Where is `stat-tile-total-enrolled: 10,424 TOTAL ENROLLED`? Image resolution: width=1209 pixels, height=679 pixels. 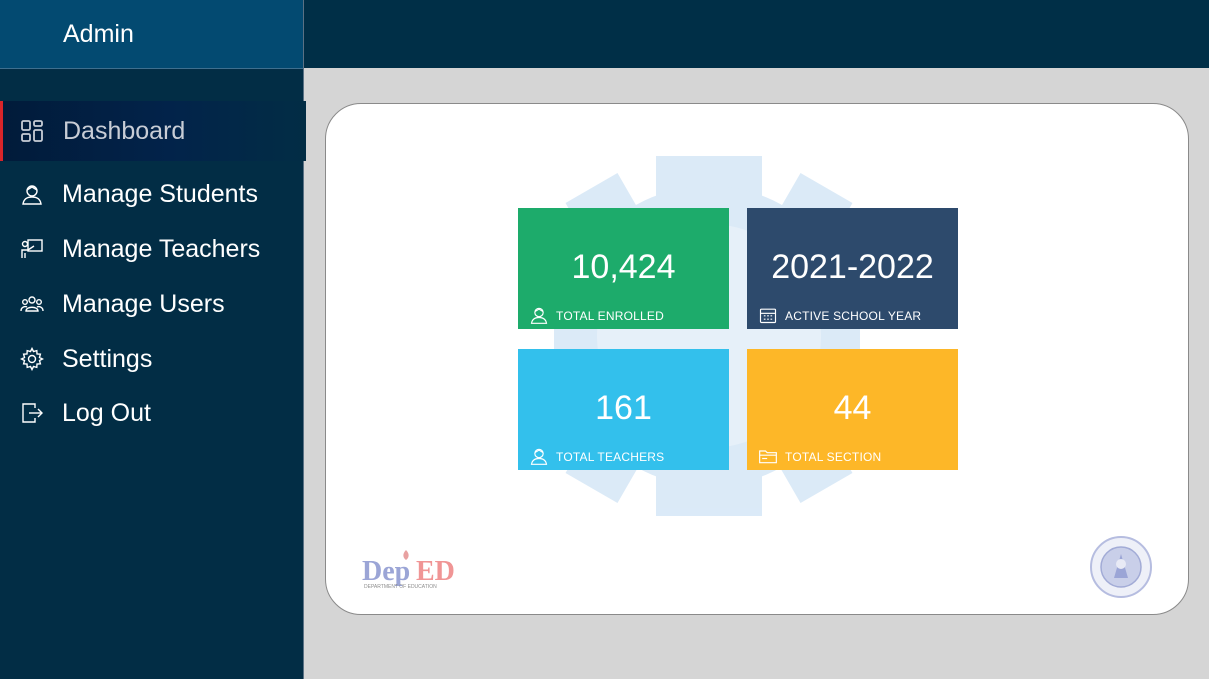
stat-tile-total-enrolled: 10,424 TOTAL ENROLLED is located at coordinates (623, 268).